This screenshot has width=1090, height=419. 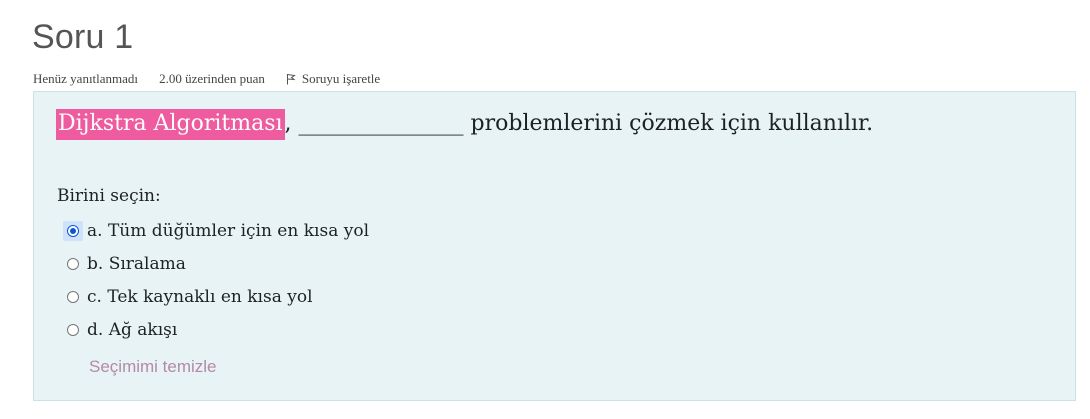 I want to click on question-status: Henüz yanıtlanmadı, so click(x=86, y=78).